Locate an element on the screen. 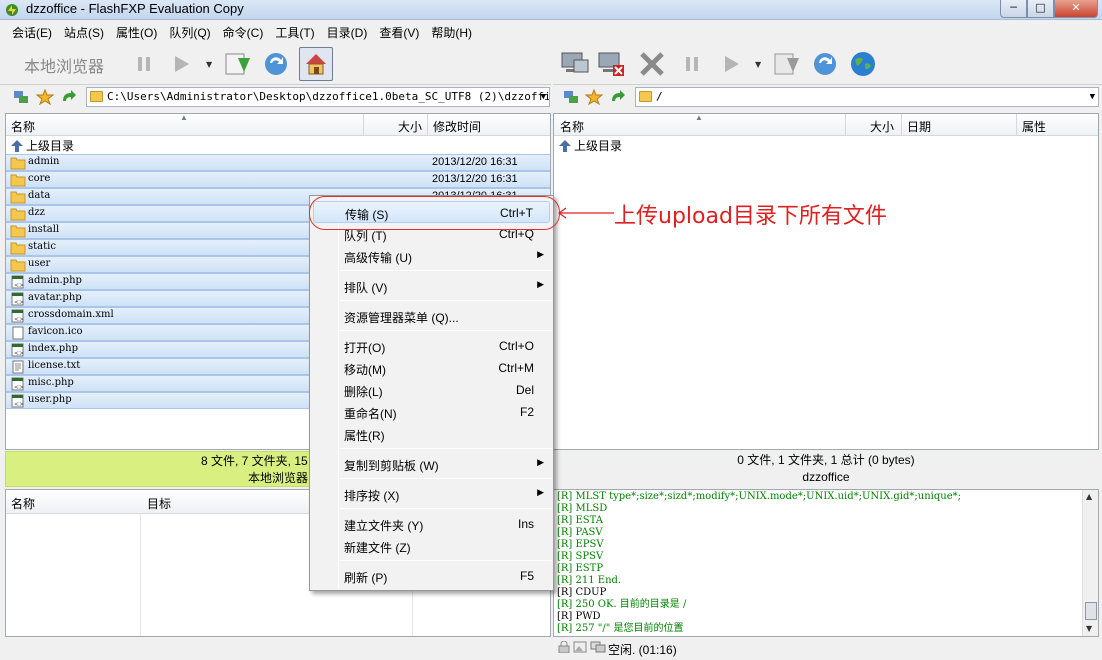 This screenshot has height=660, width=1102. code-file-icon: <> is located at coordinates (17, 282).